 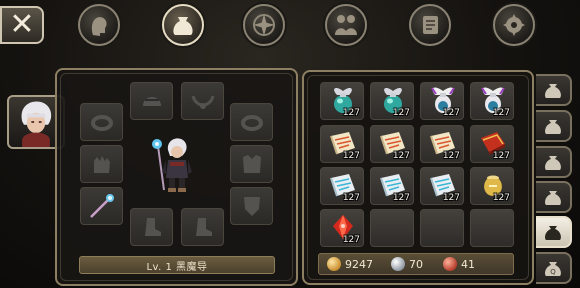 What do you see at coordinates (450, 264) in the screenshot?
I see `red-coin-icon` at bounding box center [450, 264].